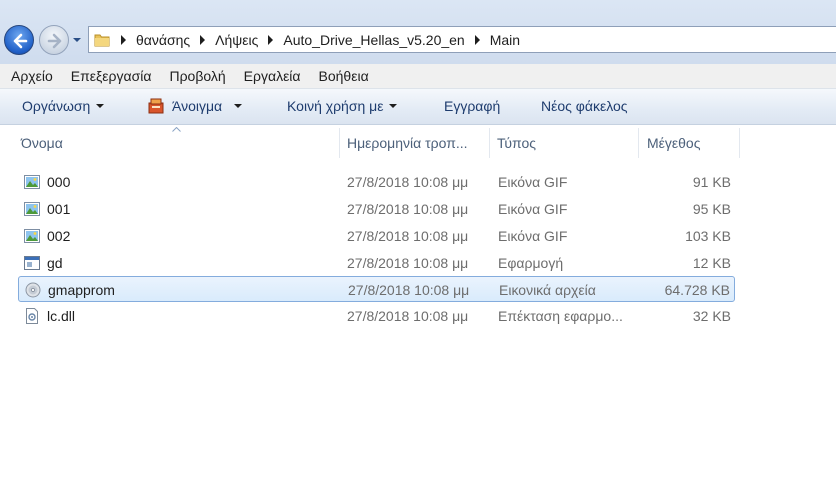  What do you see at coordinates (156, 106) in the screenshot?
I see `disc-mount-icon` at bounding box center [156, 106].